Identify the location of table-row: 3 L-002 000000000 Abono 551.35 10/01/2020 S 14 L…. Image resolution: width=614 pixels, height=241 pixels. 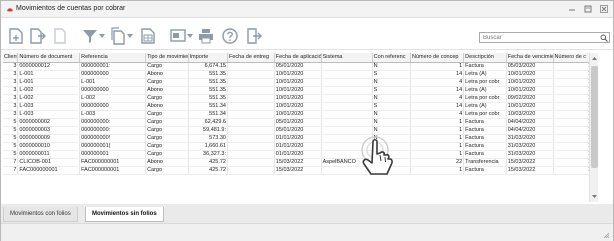
(298, 90).